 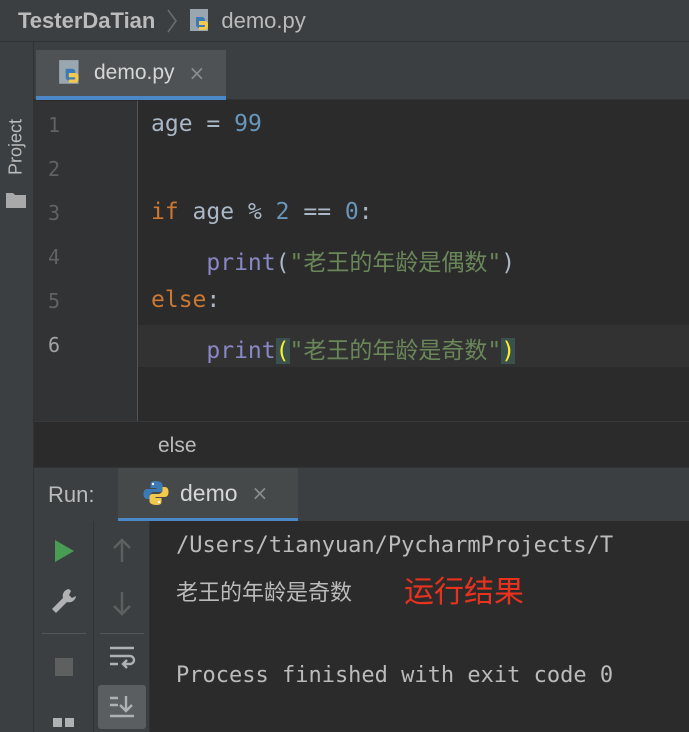 I want to click on code-token: else, so click(x=179, y=300).